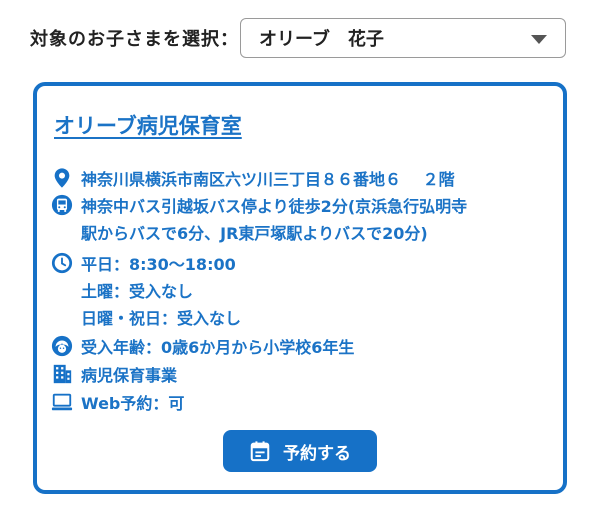 This screenshot has width=600, height=515. What do you see at coordinates (218, 347) in the screenshot?
I see `age-range-text: 受入年齢：0歳6か月から小学校6年生` at bounding box center [218, 347].